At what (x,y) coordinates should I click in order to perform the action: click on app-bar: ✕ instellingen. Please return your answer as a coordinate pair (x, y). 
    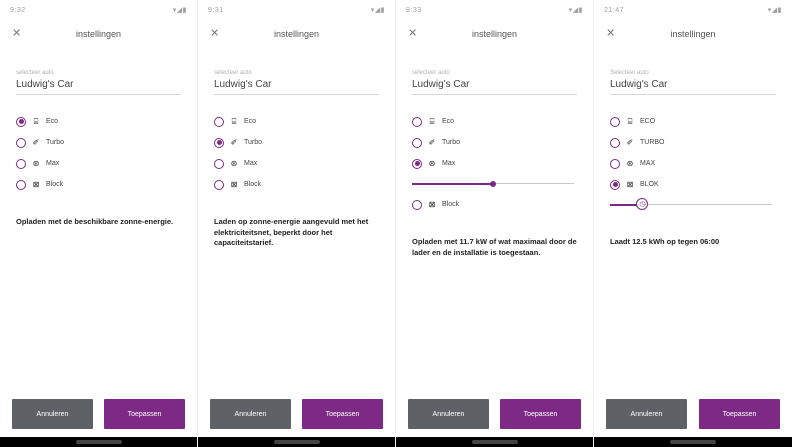
    Looking at the image, I should click on (296, 34).